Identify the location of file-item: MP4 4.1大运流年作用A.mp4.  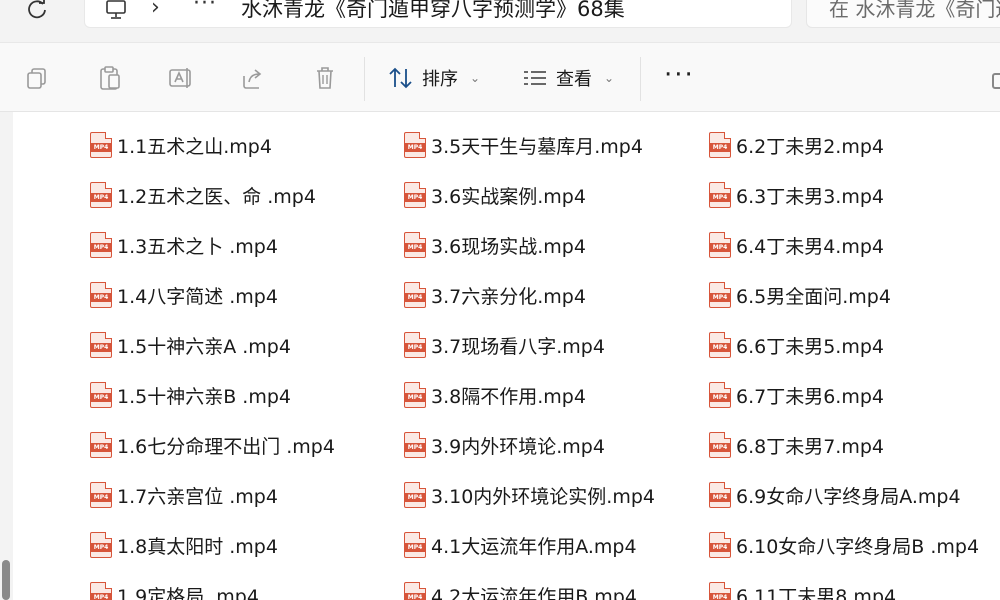
(520, 545).